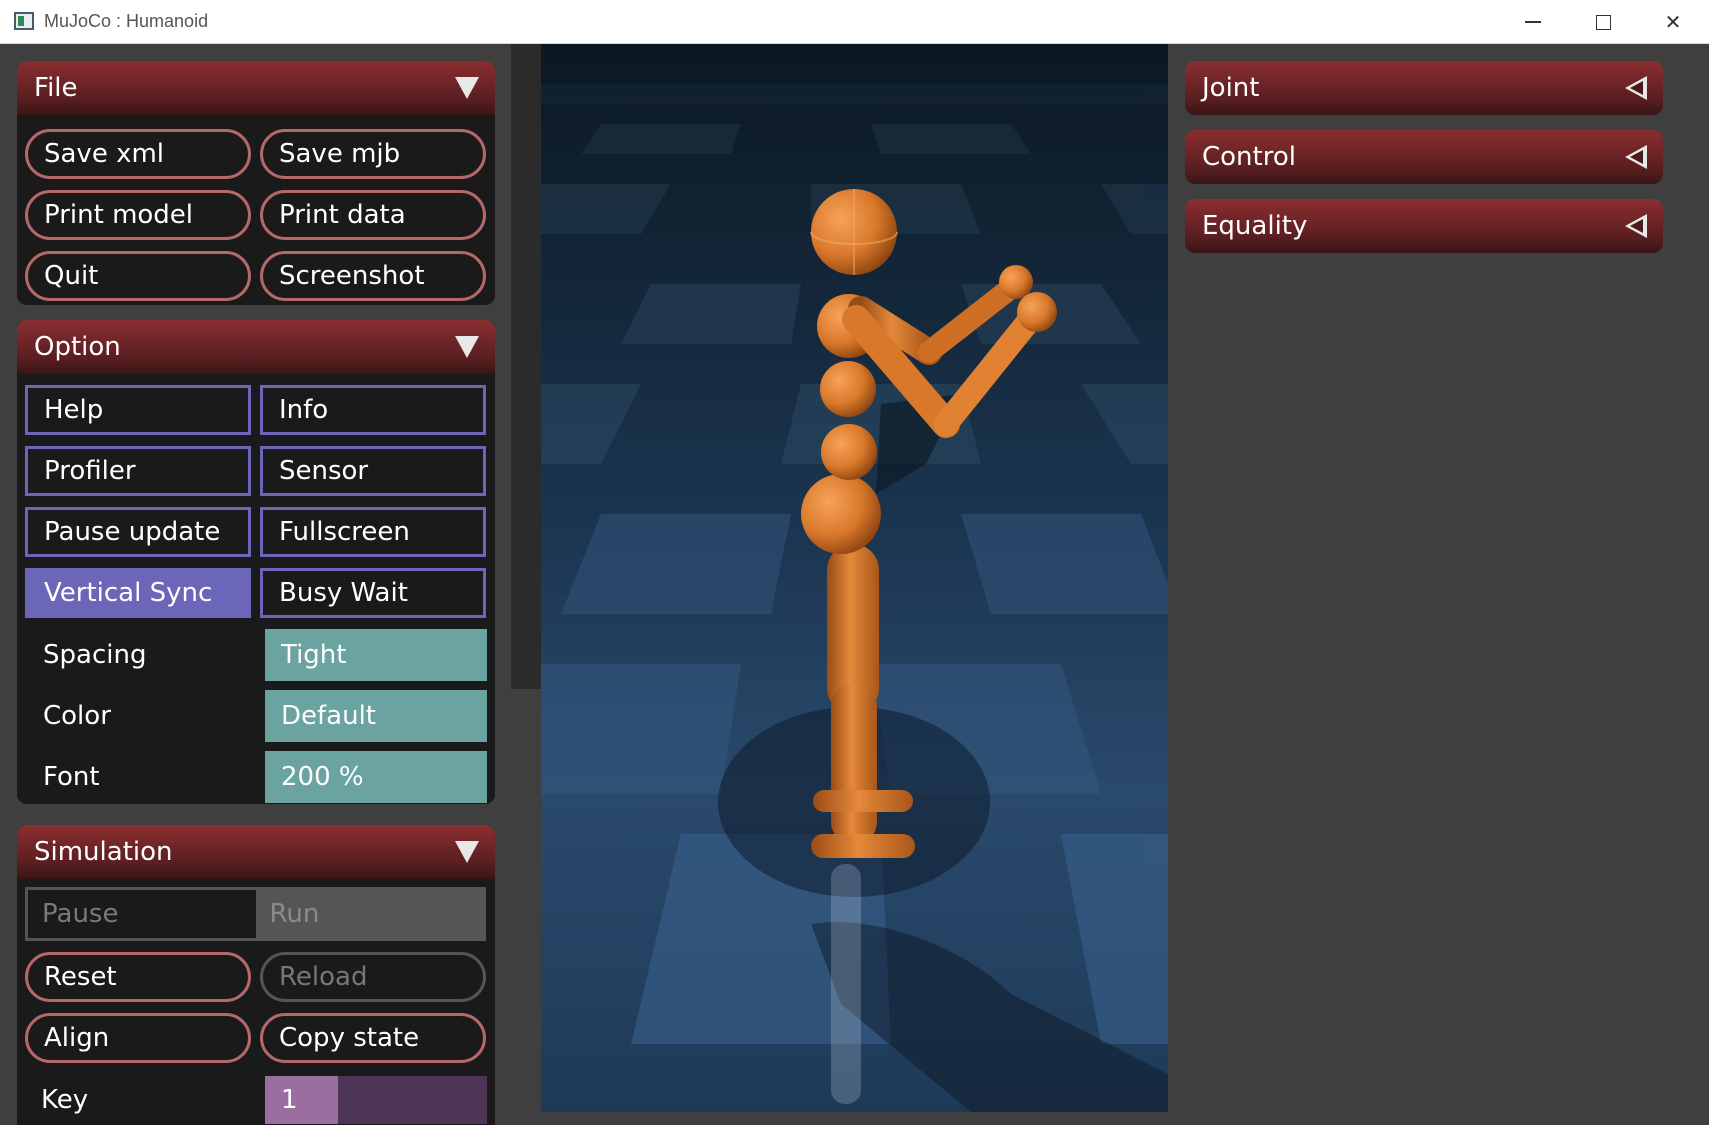  I want to click on save-xml-button: Save xml, so click(138, 154).